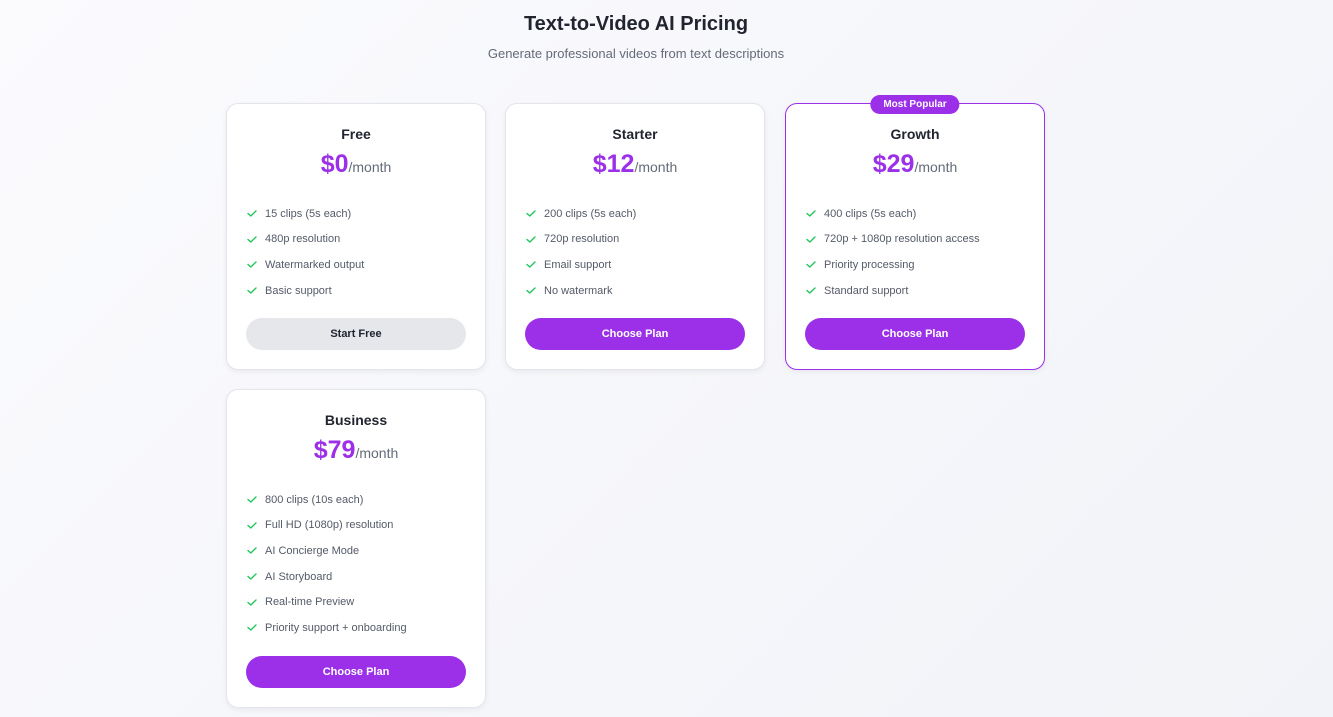 The height and width of the screenshot is (717, 1333). I want to click on feature-item: AI Storyboard, so click(356, 577).